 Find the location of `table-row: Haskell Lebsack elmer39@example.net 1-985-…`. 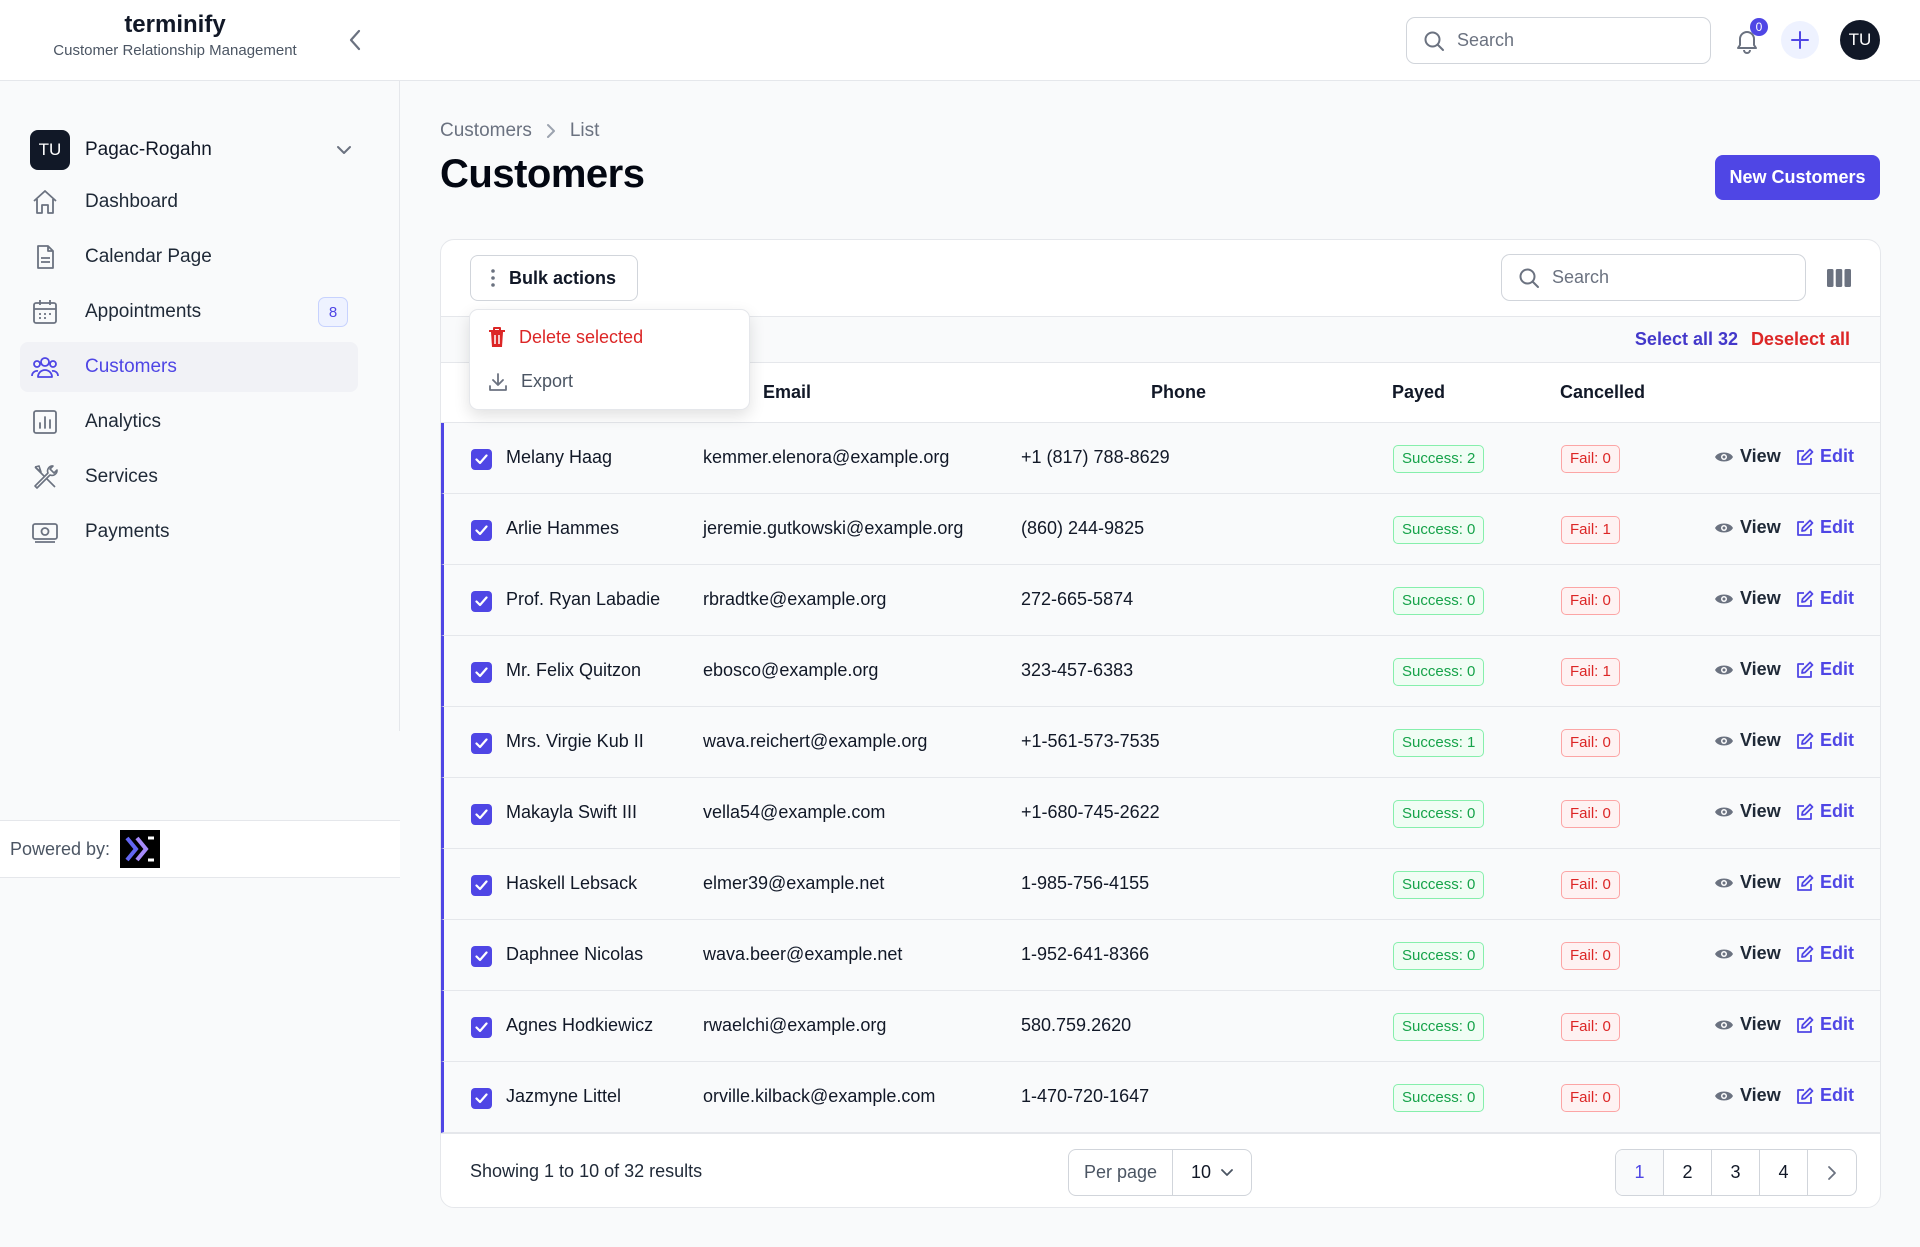

table-row: Haskell Lebsack elmer39@example.net 1-985-… is located at coordinates (1160, 884).